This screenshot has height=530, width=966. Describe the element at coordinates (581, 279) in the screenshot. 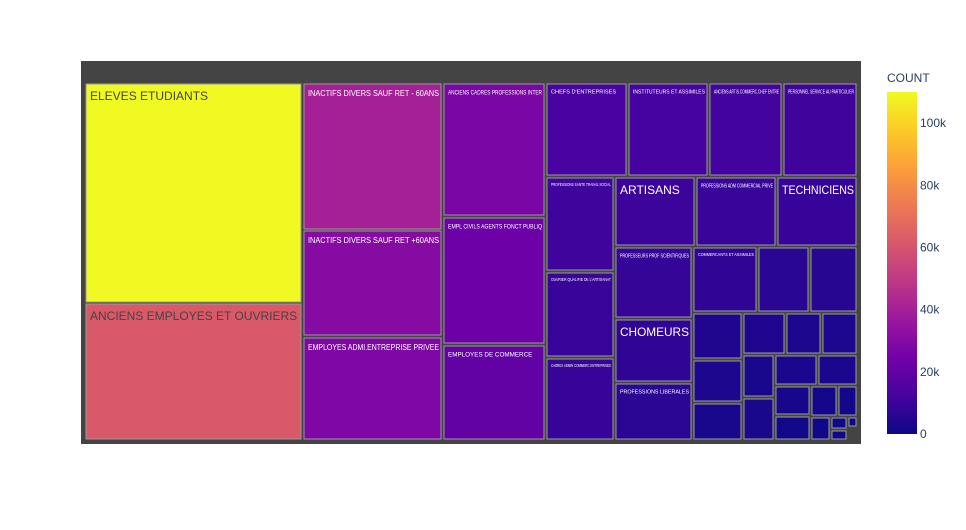

I see `treemap-tile-label: OUVRIER QUALIFIE DE L'ARTISANAT` at that location.